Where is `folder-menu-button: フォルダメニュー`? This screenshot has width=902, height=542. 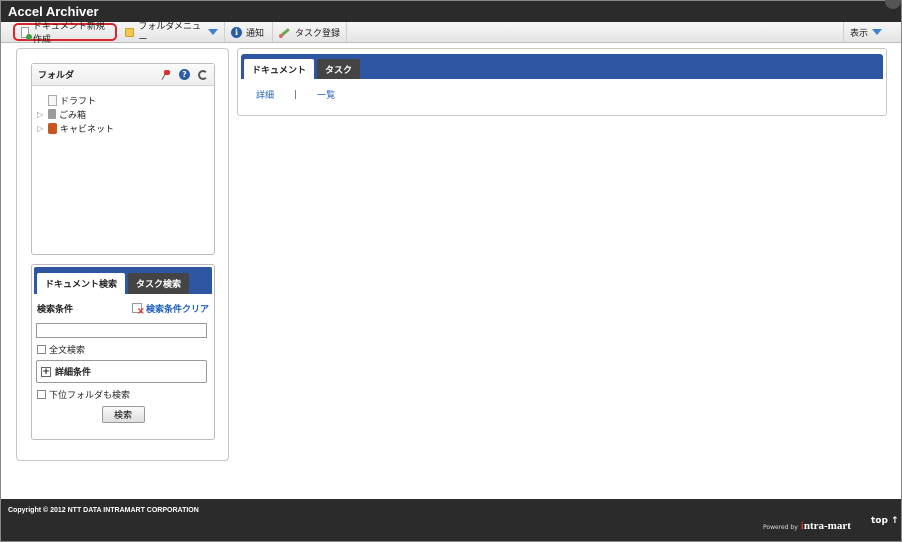 folder-menu-button: フォルダメニュー is located at coordinates (172, 33).